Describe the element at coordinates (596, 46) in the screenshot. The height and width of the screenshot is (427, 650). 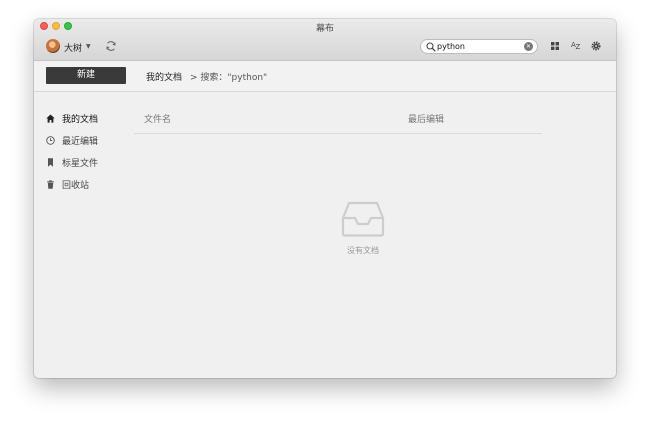
I see `gear-icon` at that location.